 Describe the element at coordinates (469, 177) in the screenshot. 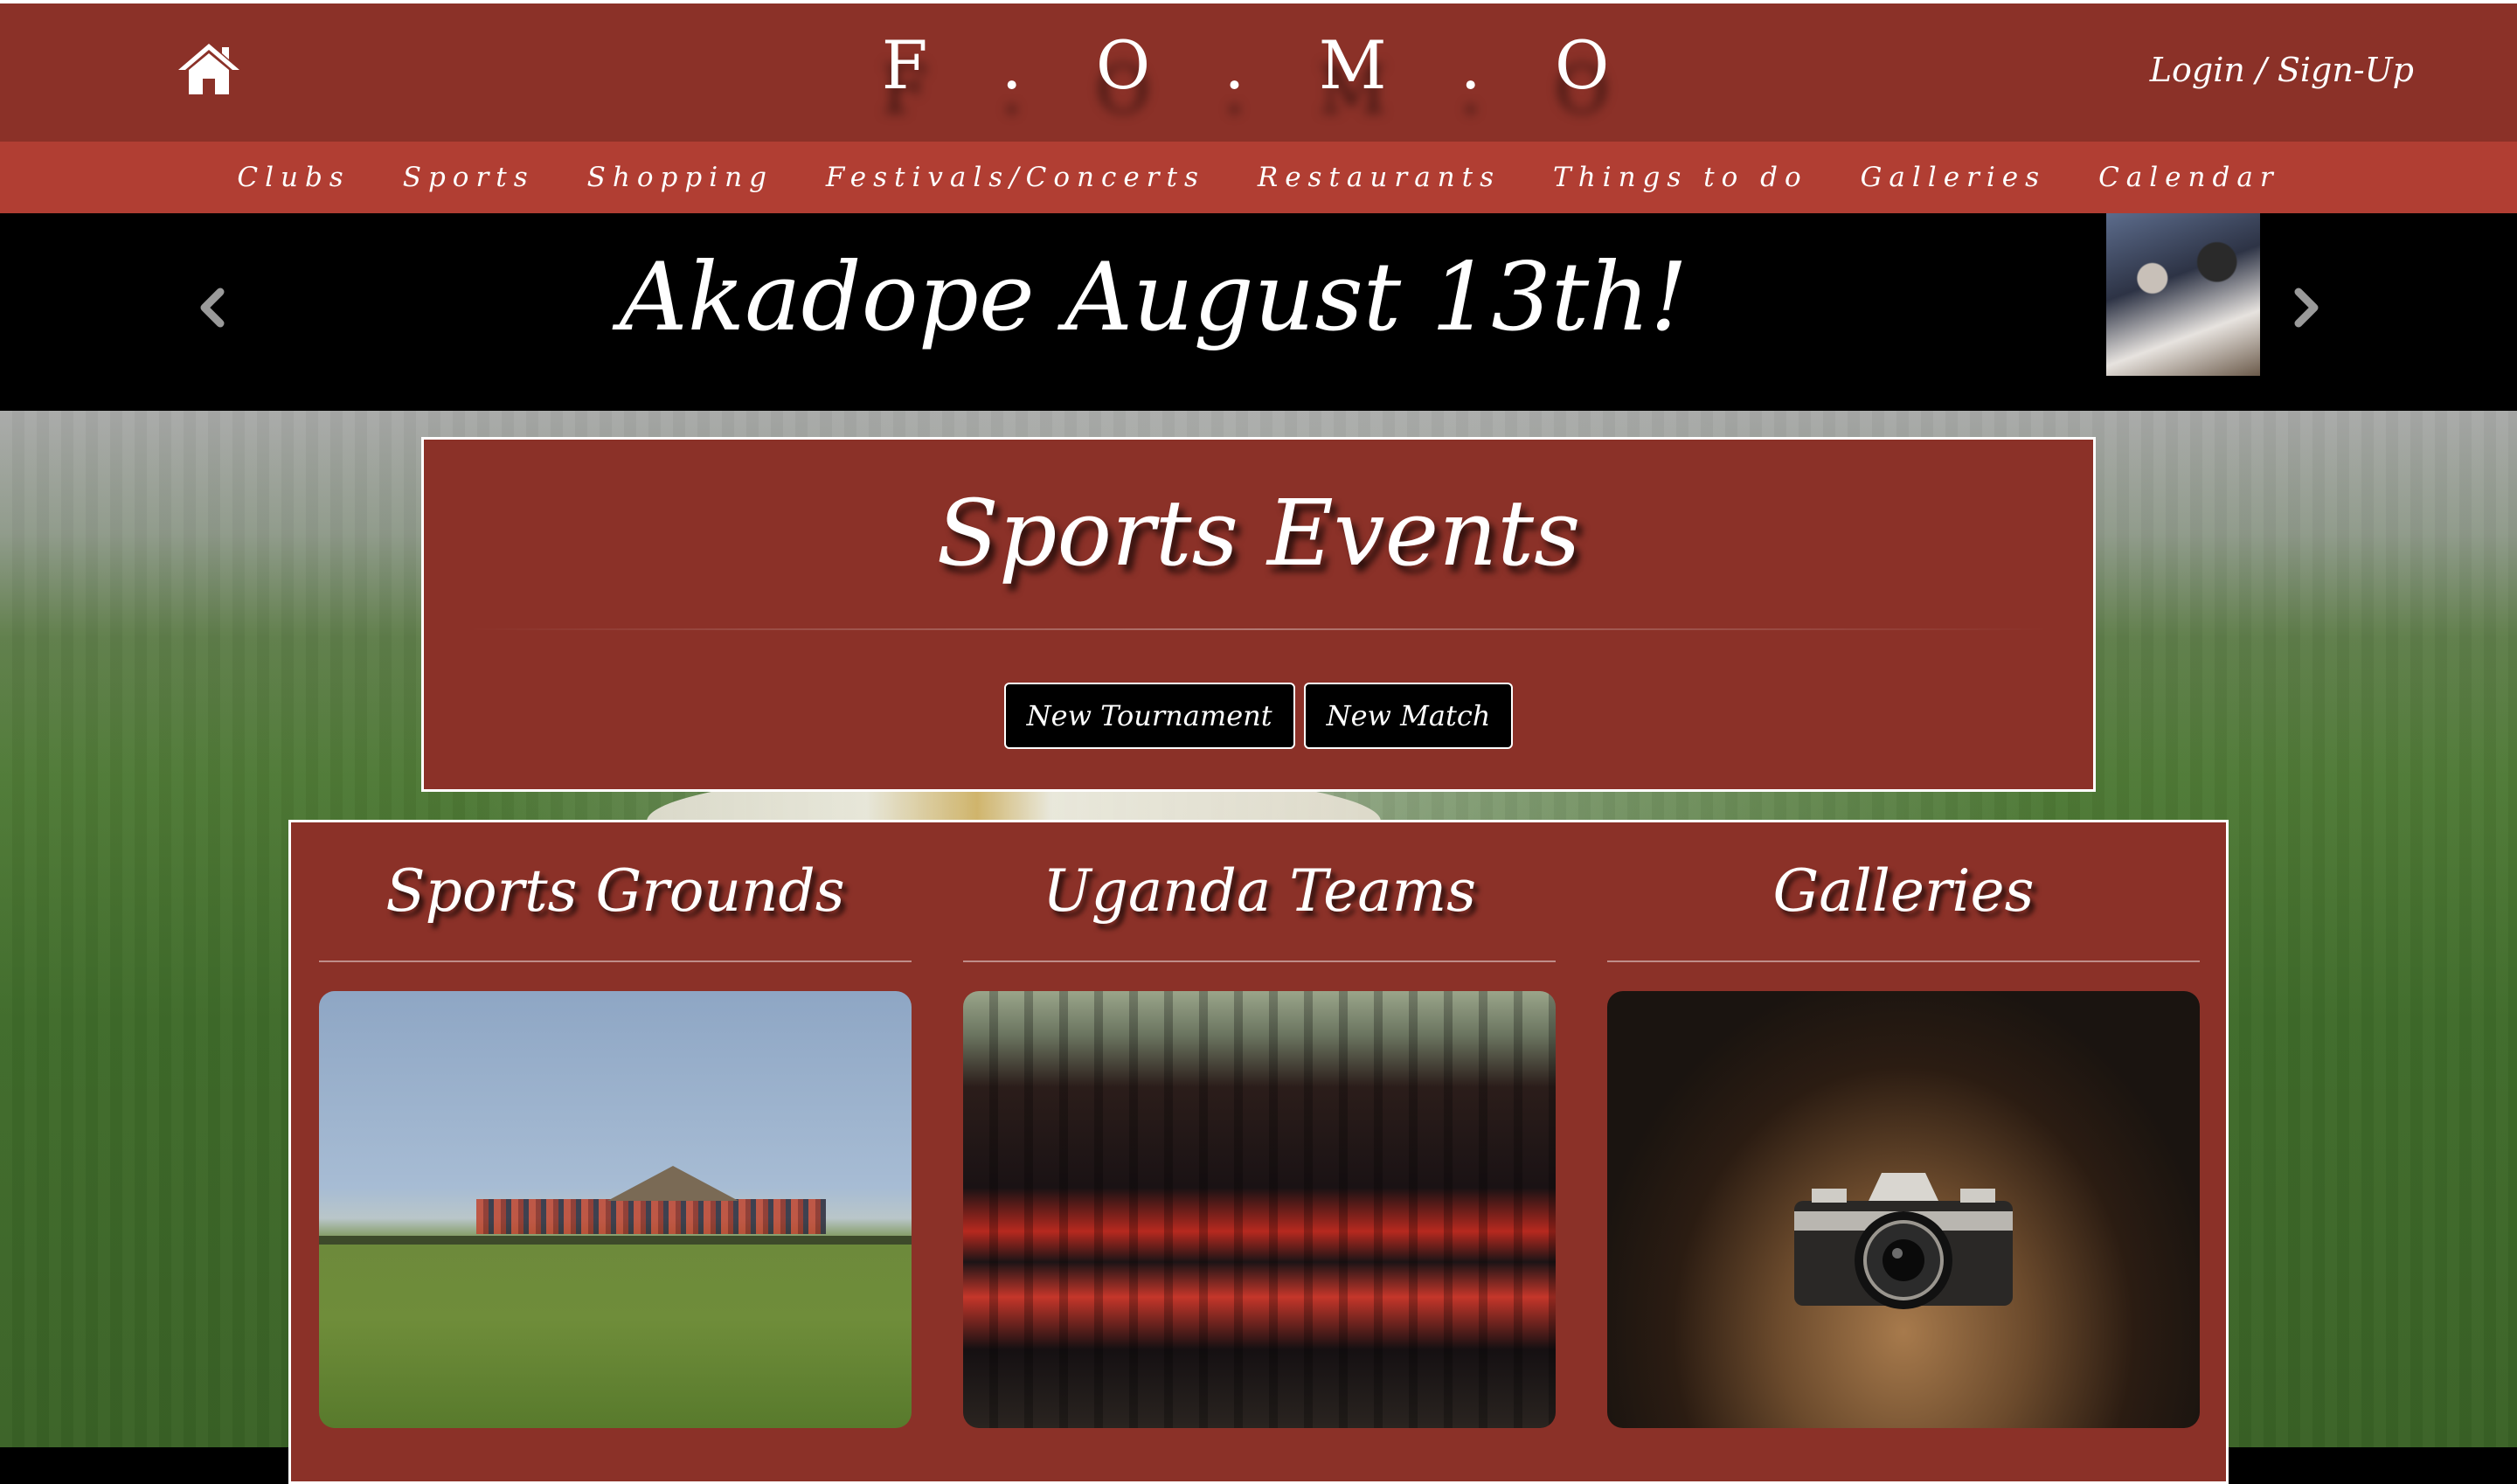

I see `nav-item-sports: Sports` at that location.